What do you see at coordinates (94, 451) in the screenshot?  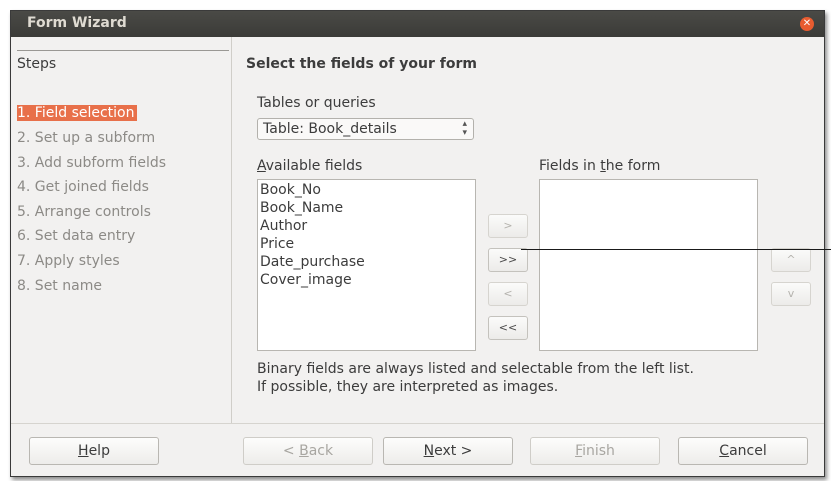 I see `help-button: Help` at bounding box center [94, 451].